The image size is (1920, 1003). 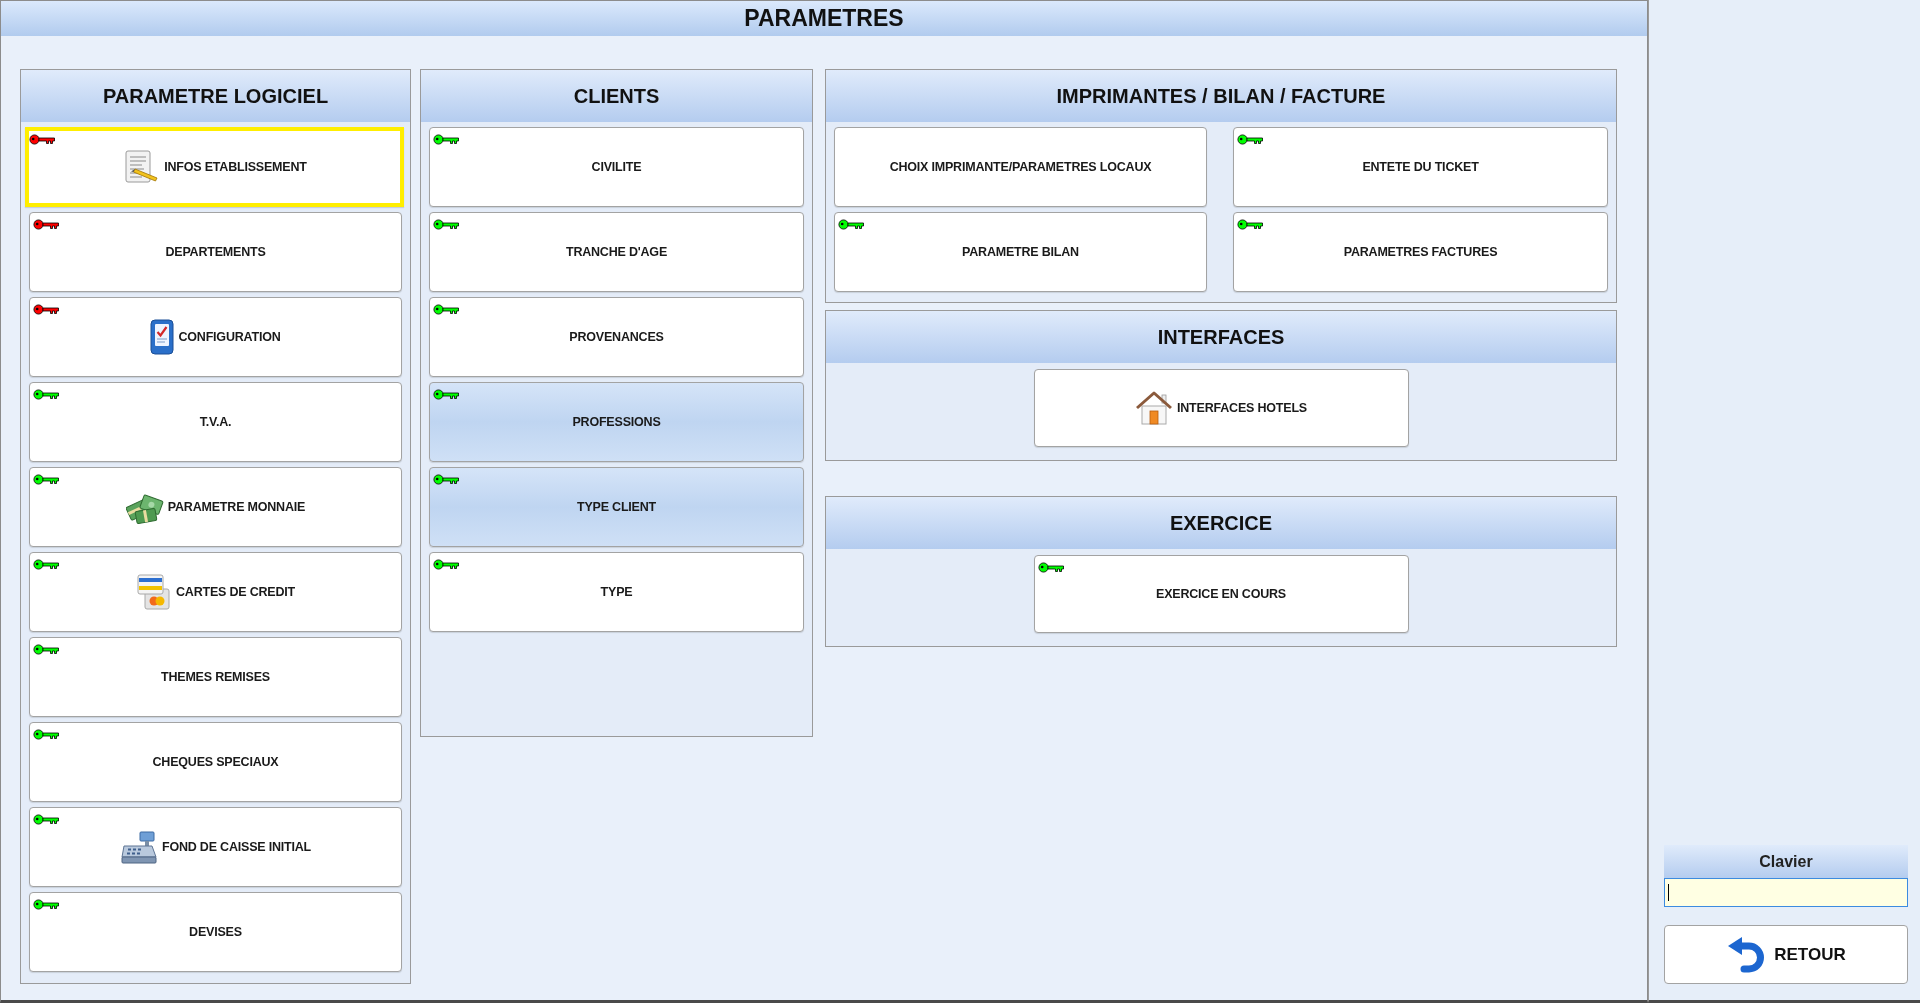 What do you see at coordinates (616, 167) in the screenshot?
I see `settings-button: CIVILITE` at bounding box center [616, 167].